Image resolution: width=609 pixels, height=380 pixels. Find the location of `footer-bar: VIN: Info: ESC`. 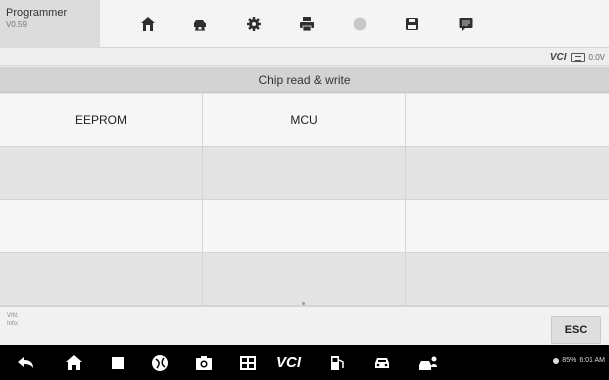

footer-bar: VIN: Info: ESC is located at coordinates (304, 325).